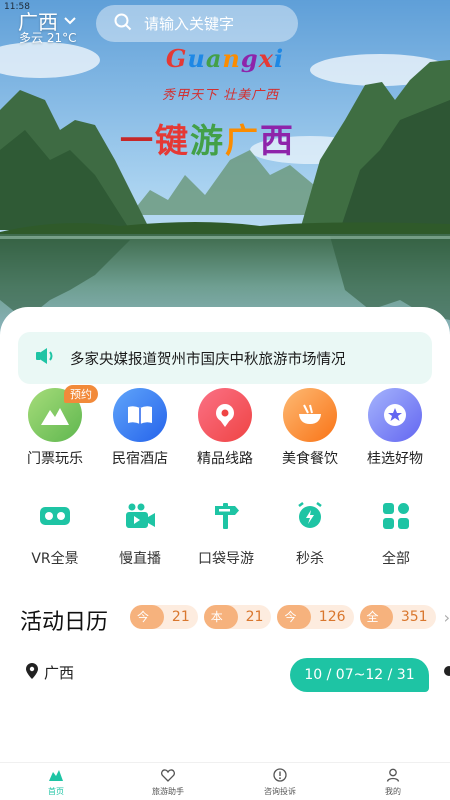 The height and width of the screenshot is (800, 450). I want to click on activity-stats: 今日 21 本月 21 今年 126 全部 351 ›, so click(290, 626).